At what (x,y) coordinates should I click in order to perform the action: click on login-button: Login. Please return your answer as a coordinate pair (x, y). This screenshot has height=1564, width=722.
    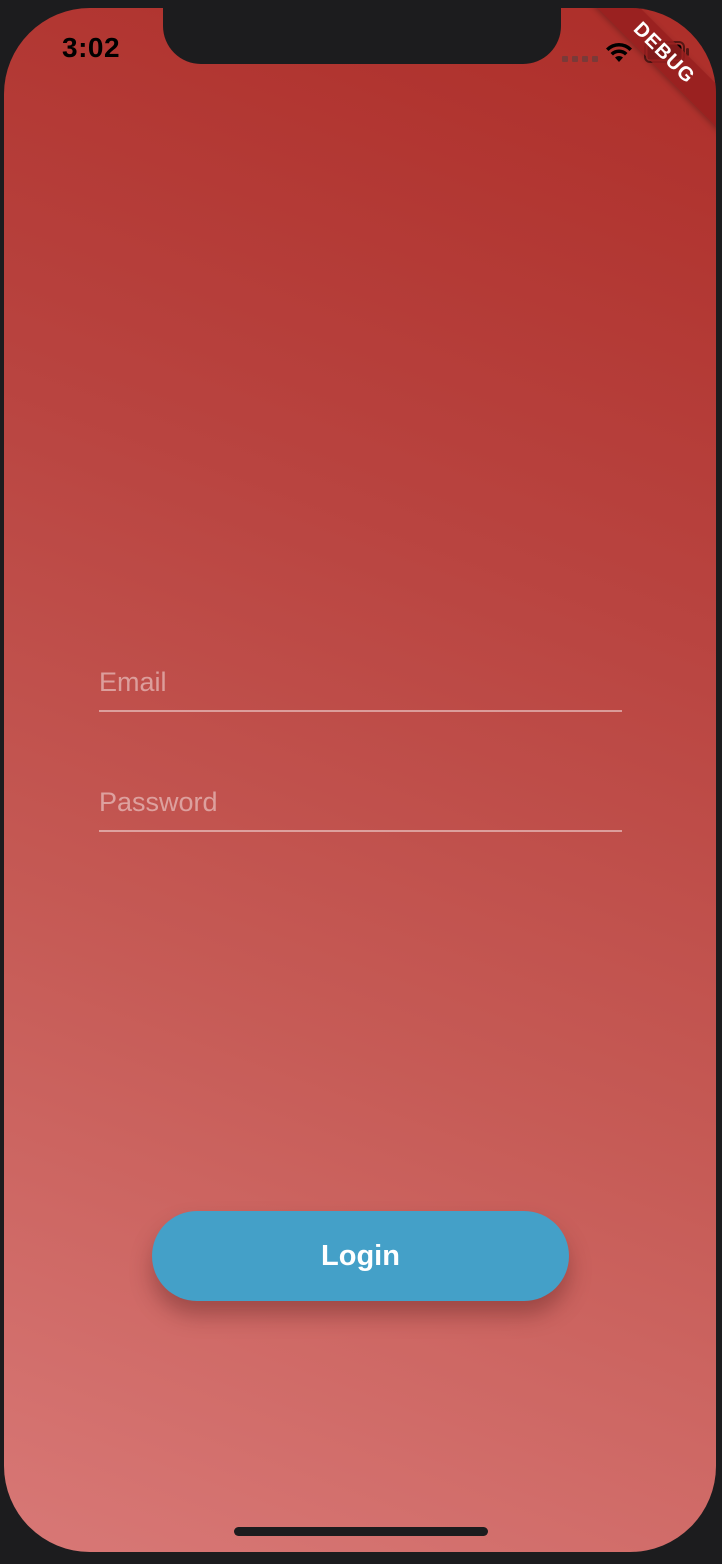
    Looking at the image, I should click on (360, 1256).